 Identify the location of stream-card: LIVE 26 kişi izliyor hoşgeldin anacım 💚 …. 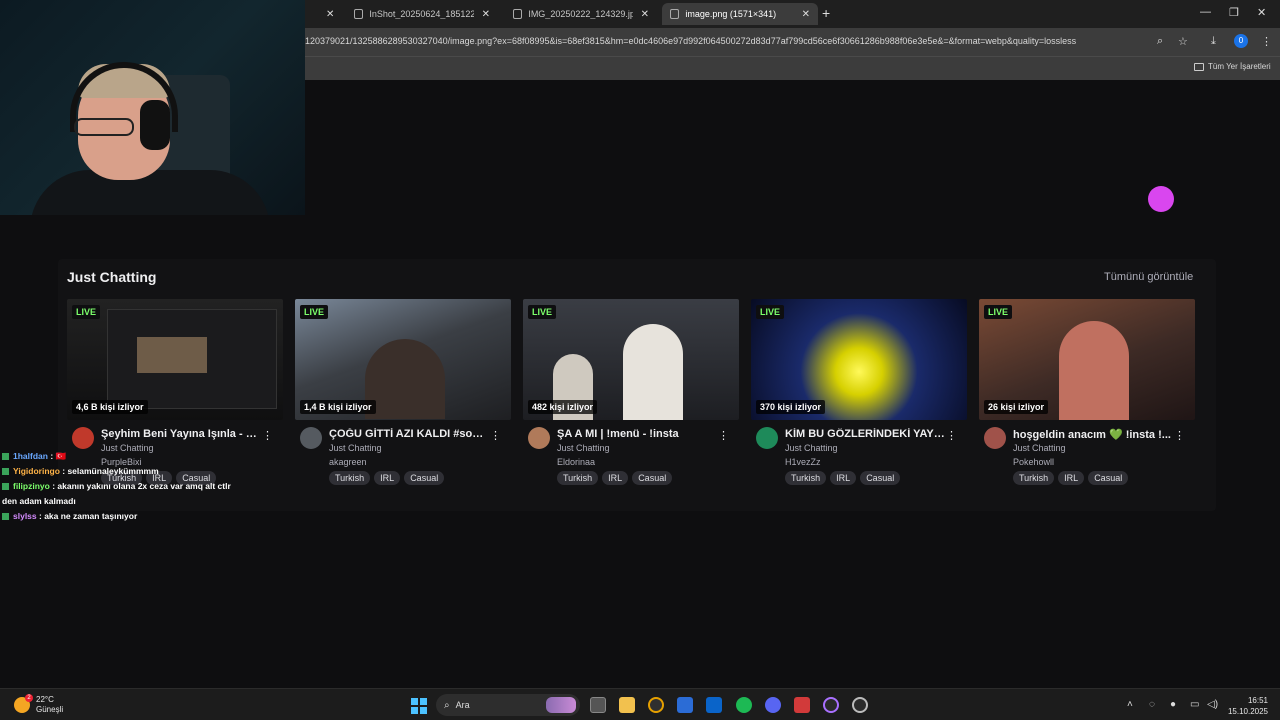
(1087, 394).